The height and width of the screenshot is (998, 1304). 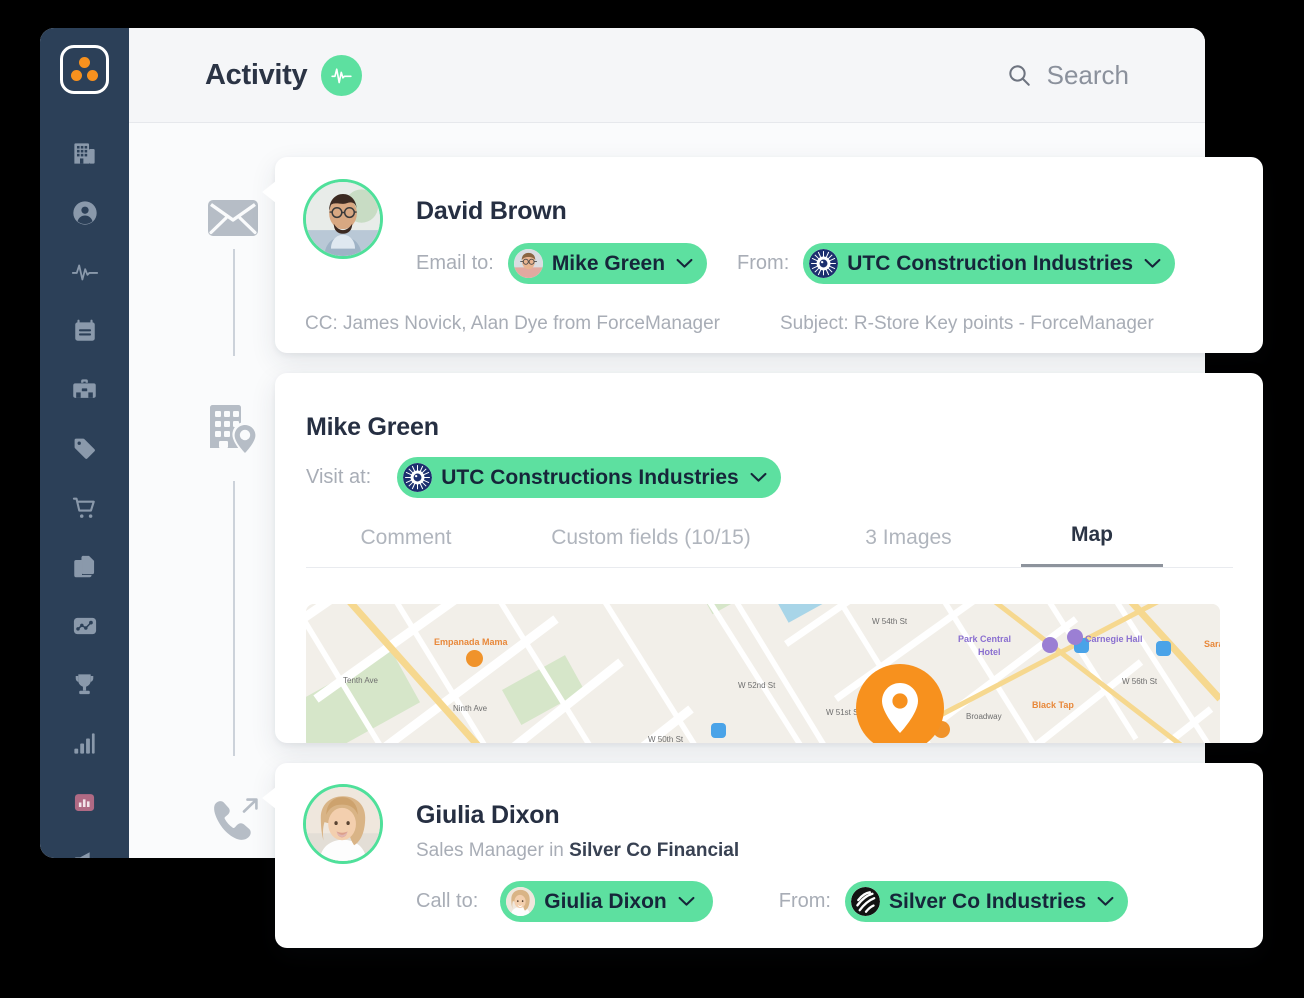 I want to click on briefcase-icon, so click(x=84, y=388).